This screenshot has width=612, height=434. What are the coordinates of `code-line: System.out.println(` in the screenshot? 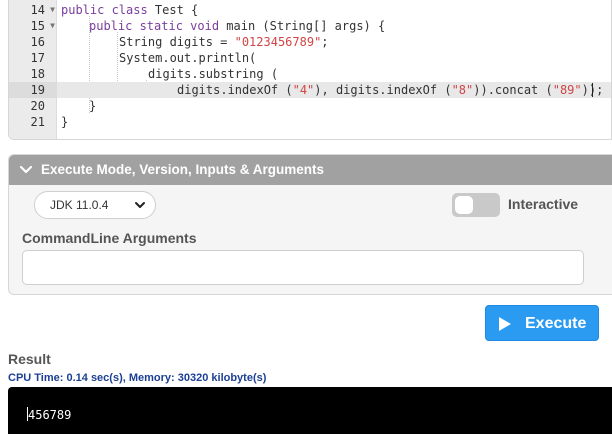 It's located at (188, 58).